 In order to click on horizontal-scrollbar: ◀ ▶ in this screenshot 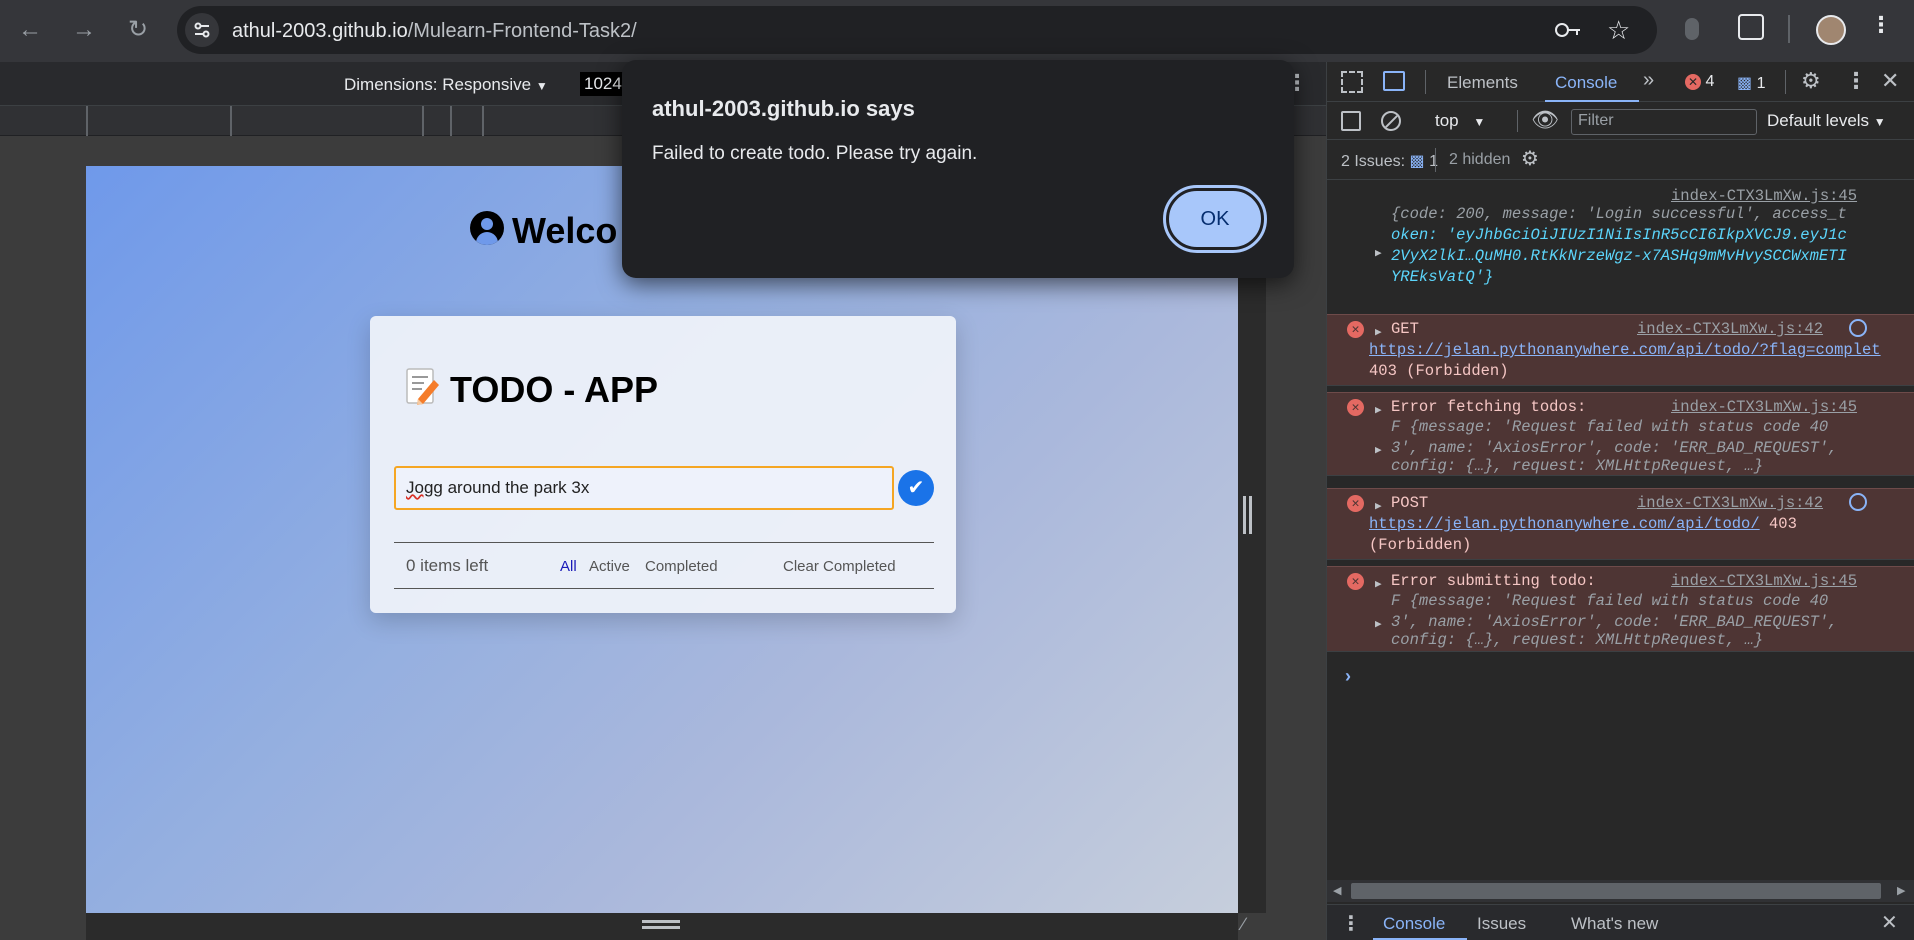, I will do `click(1620, 891)`.